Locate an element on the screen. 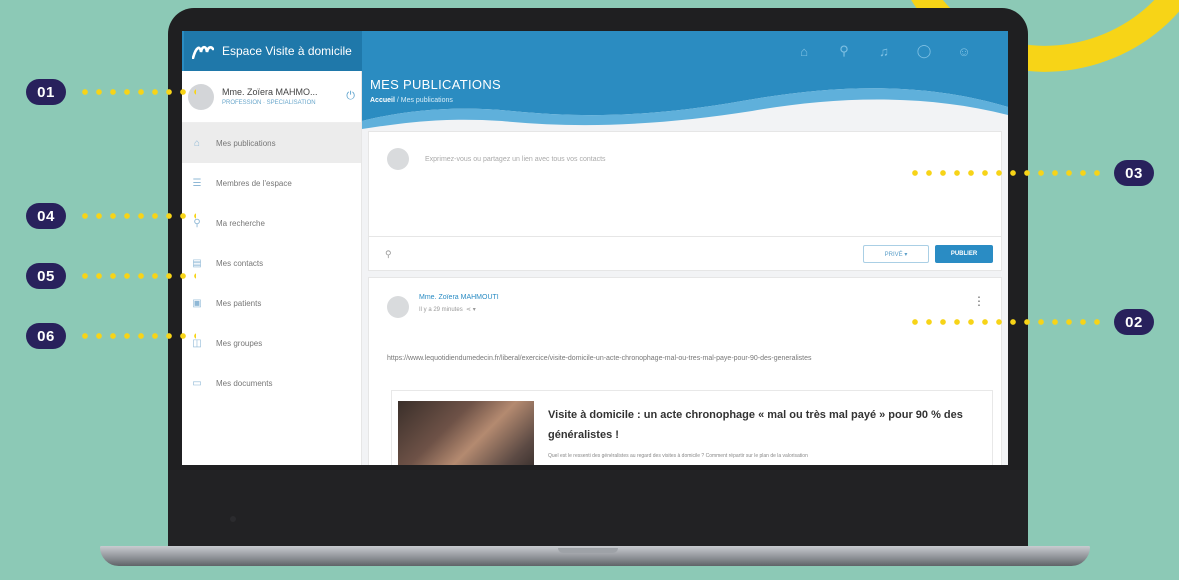  callout-badge: 05 is located at coordinates (46, 276).